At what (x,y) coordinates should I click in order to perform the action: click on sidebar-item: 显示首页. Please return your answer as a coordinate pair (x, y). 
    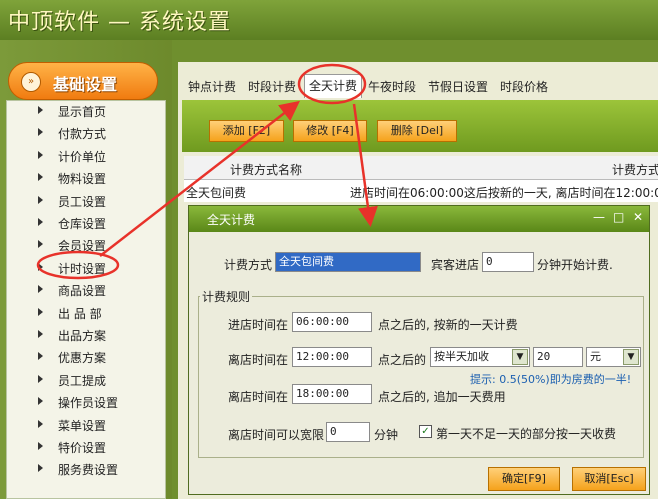
    Looking at the image, I should click on (98, 111).